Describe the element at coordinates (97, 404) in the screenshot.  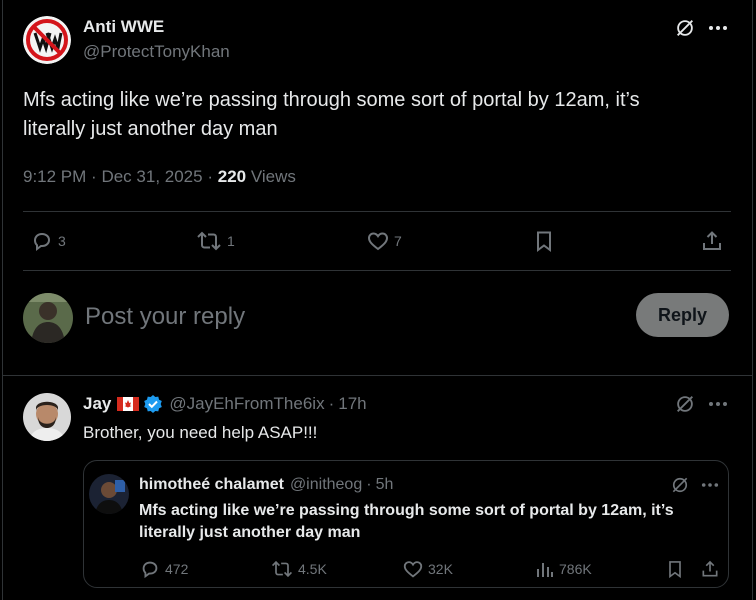
I see `reply-display-name: Jay` at that location.